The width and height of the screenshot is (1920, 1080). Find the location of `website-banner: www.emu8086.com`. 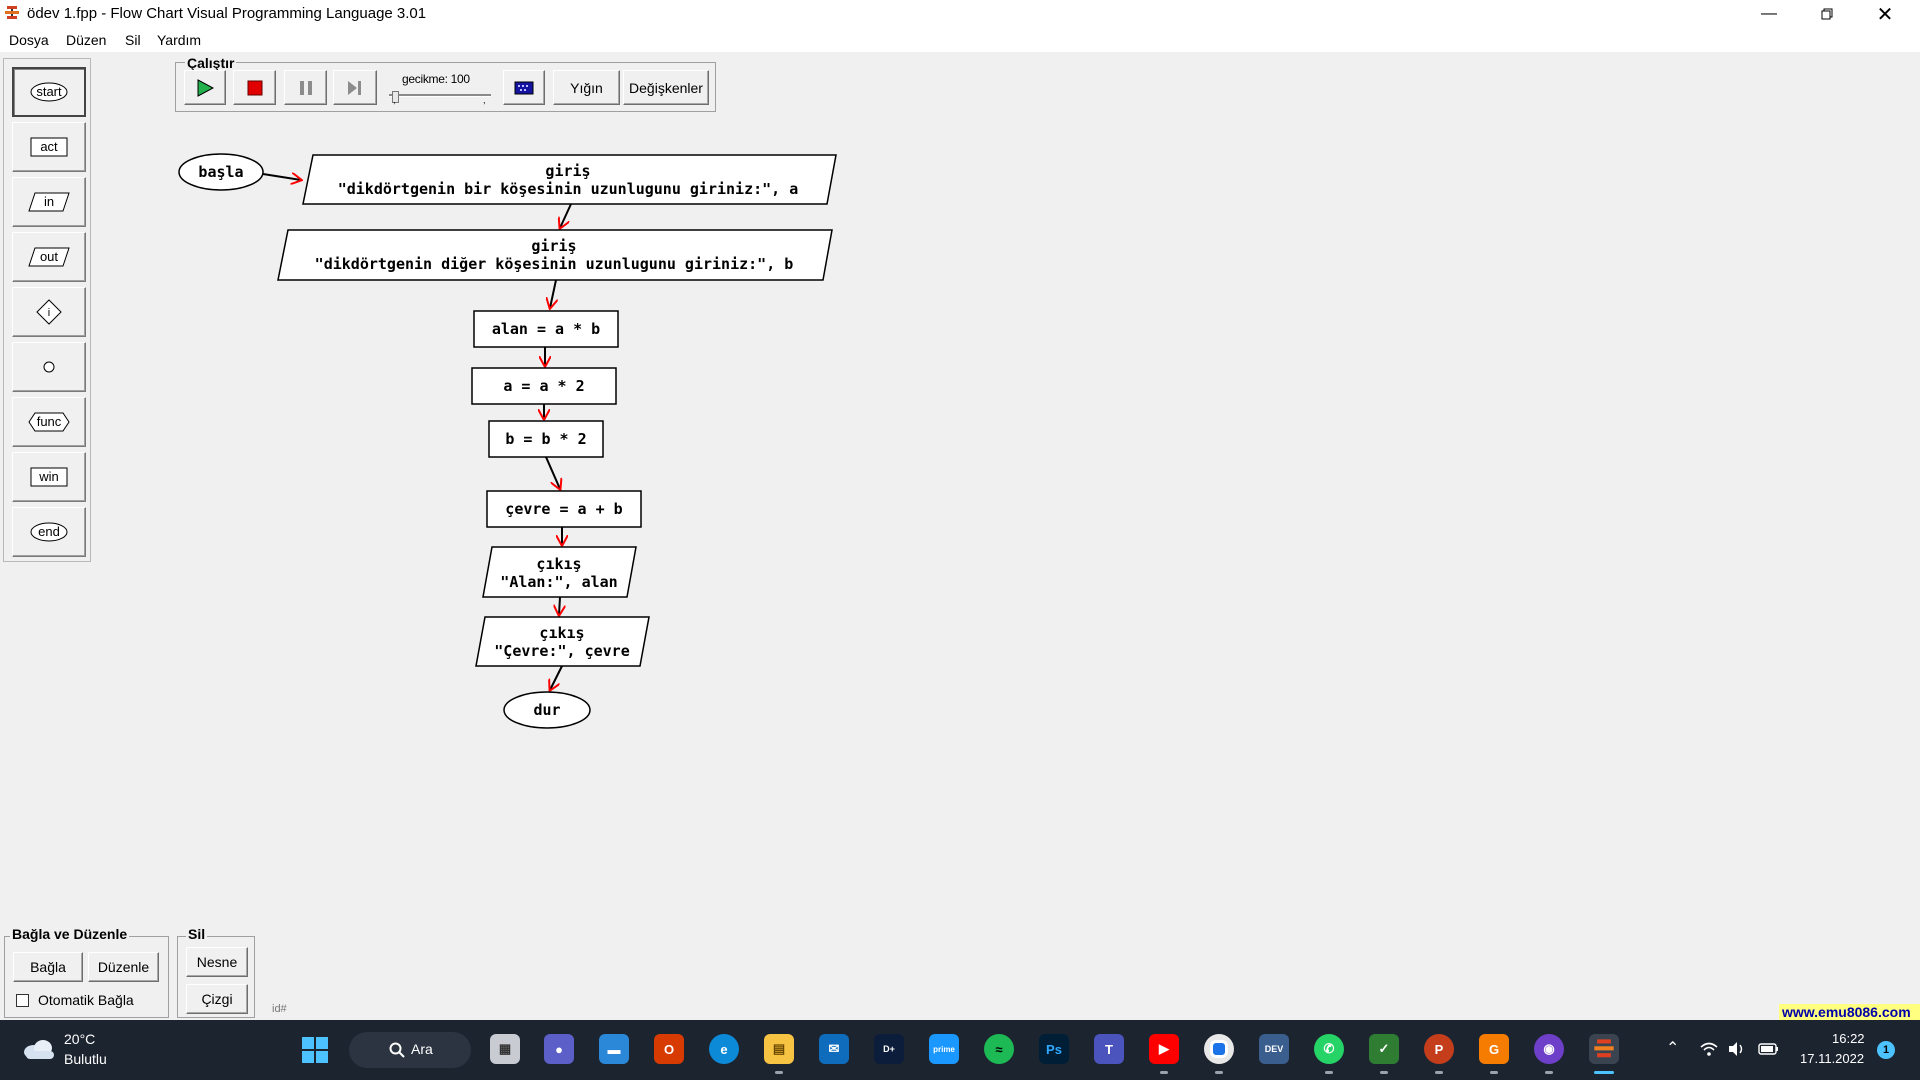

website-banner: www.emu8086.com is located at coordinates (1849, 1012).